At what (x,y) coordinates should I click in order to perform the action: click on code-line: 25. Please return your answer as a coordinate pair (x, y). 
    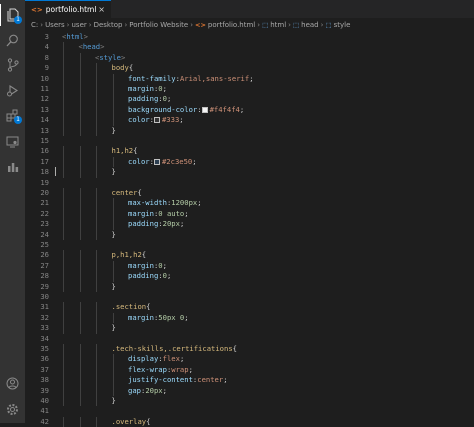
    Looking at the image, I should click on (249, 245).